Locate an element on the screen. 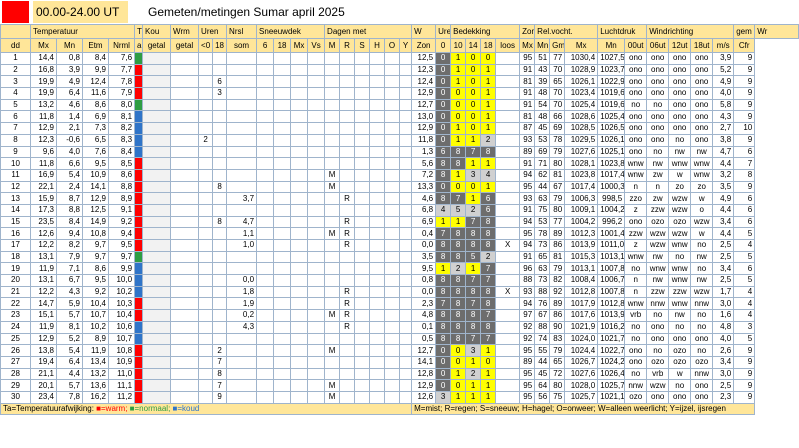 The image size is (799, 448). temp-normal-cell: 8,6 is located at coordinates (121, 175).